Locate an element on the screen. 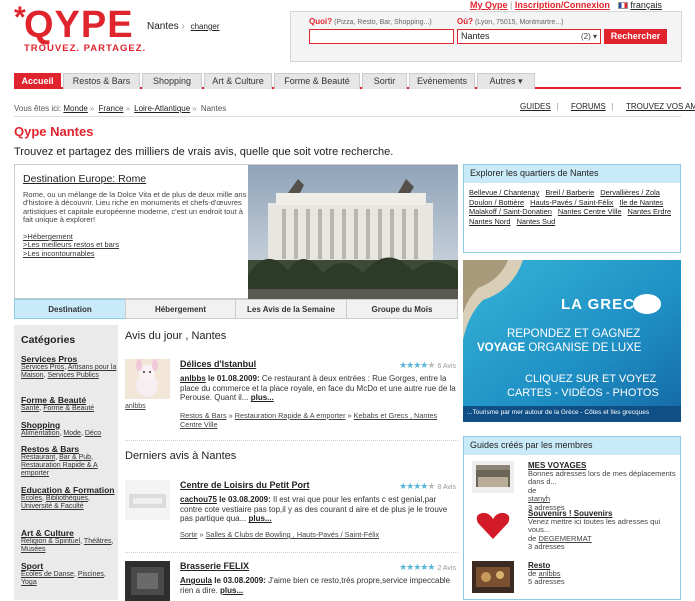 The image size is (695, 601). category-heading: Shopping is located at coordinates (69, 425).